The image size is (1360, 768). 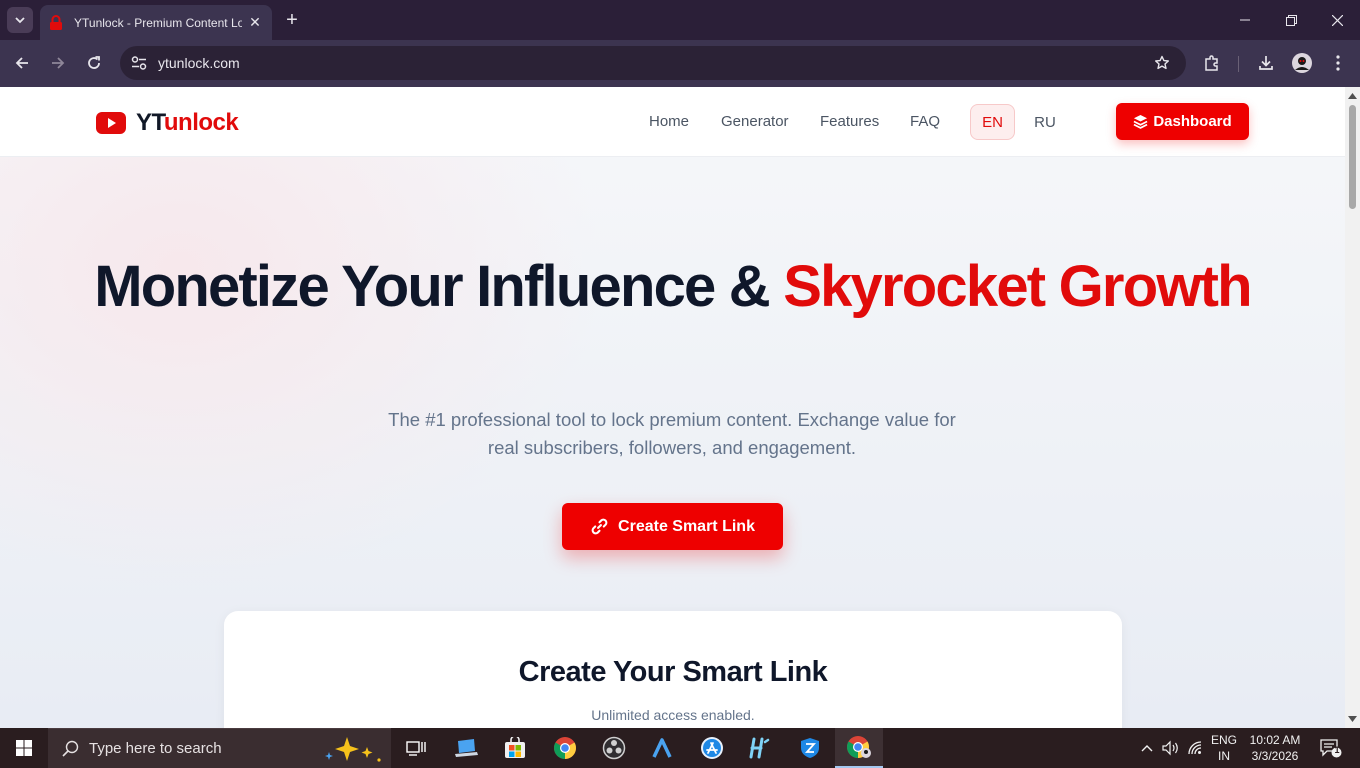 What do you see at coordinates (150, 122) in the screenshot?
I see `logo-text-yt: YT` at bounding box center [150, 122].